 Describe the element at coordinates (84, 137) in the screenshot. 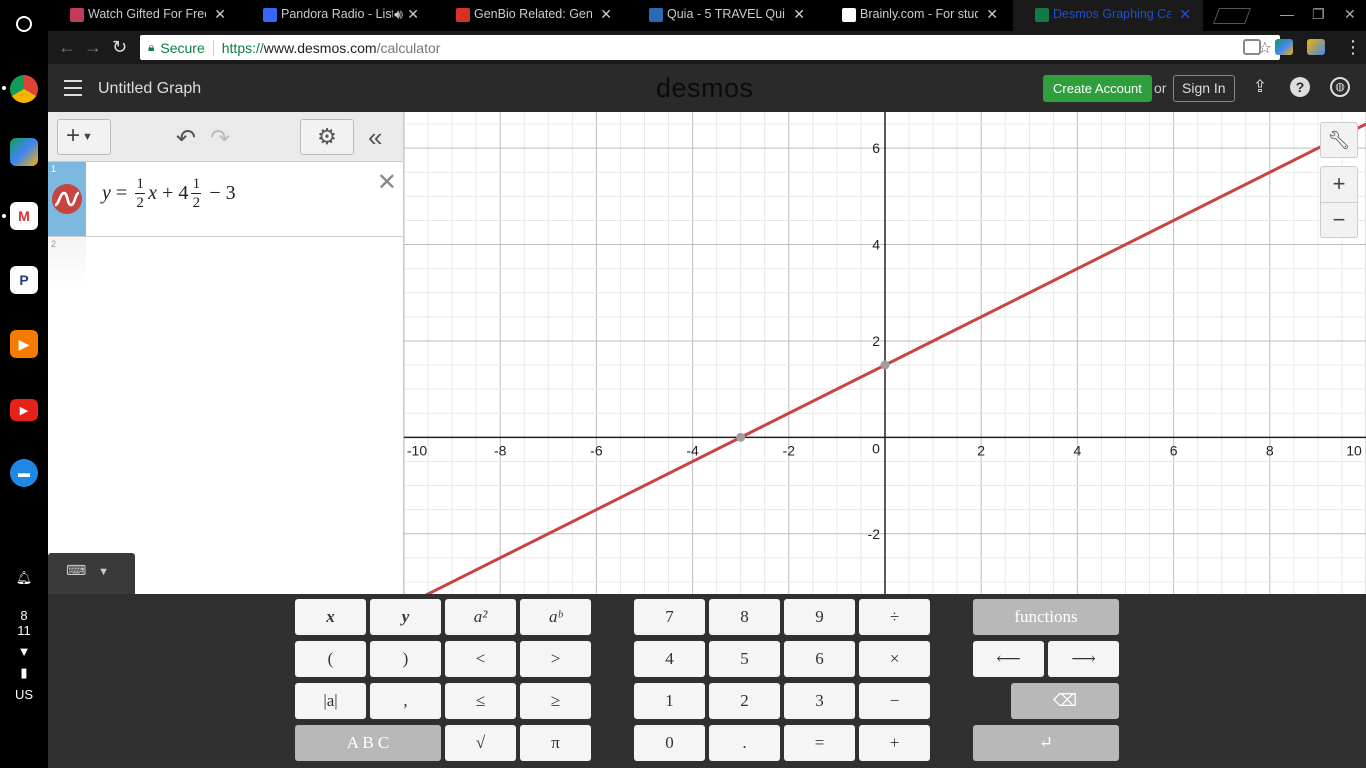

I see `add-item-button: + ▼` at that location.